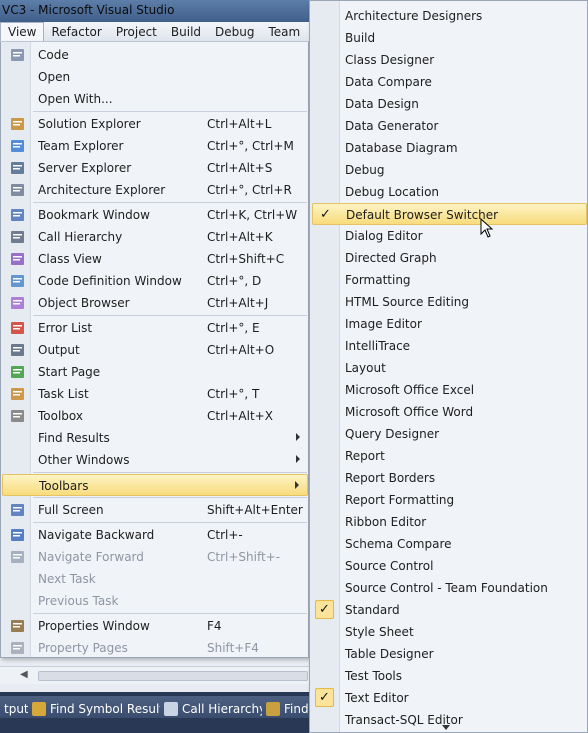 This screenshot has width=588, height=733. I want to click on check-icon: ✓, so click(324, 609).